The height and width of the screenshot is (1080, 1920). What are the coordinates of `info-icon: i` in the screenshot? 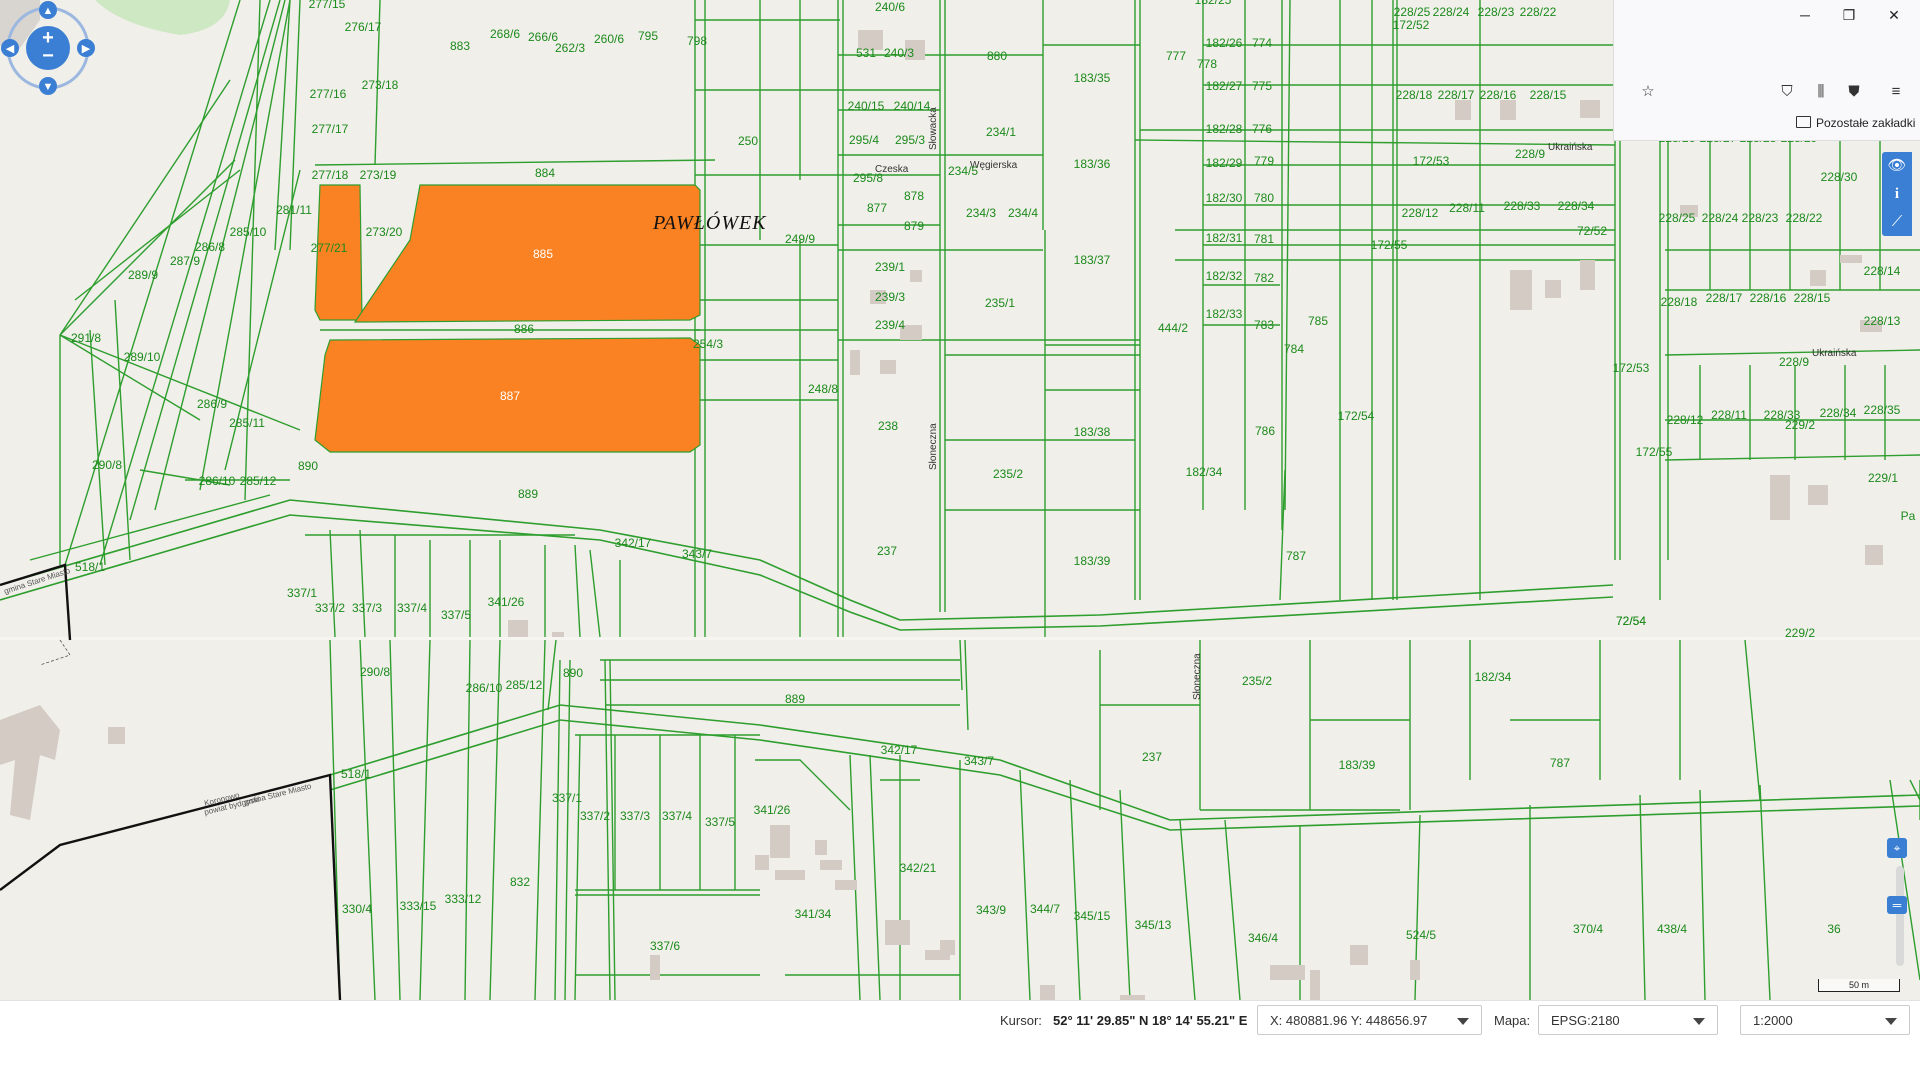 It's located at (1897, 194).